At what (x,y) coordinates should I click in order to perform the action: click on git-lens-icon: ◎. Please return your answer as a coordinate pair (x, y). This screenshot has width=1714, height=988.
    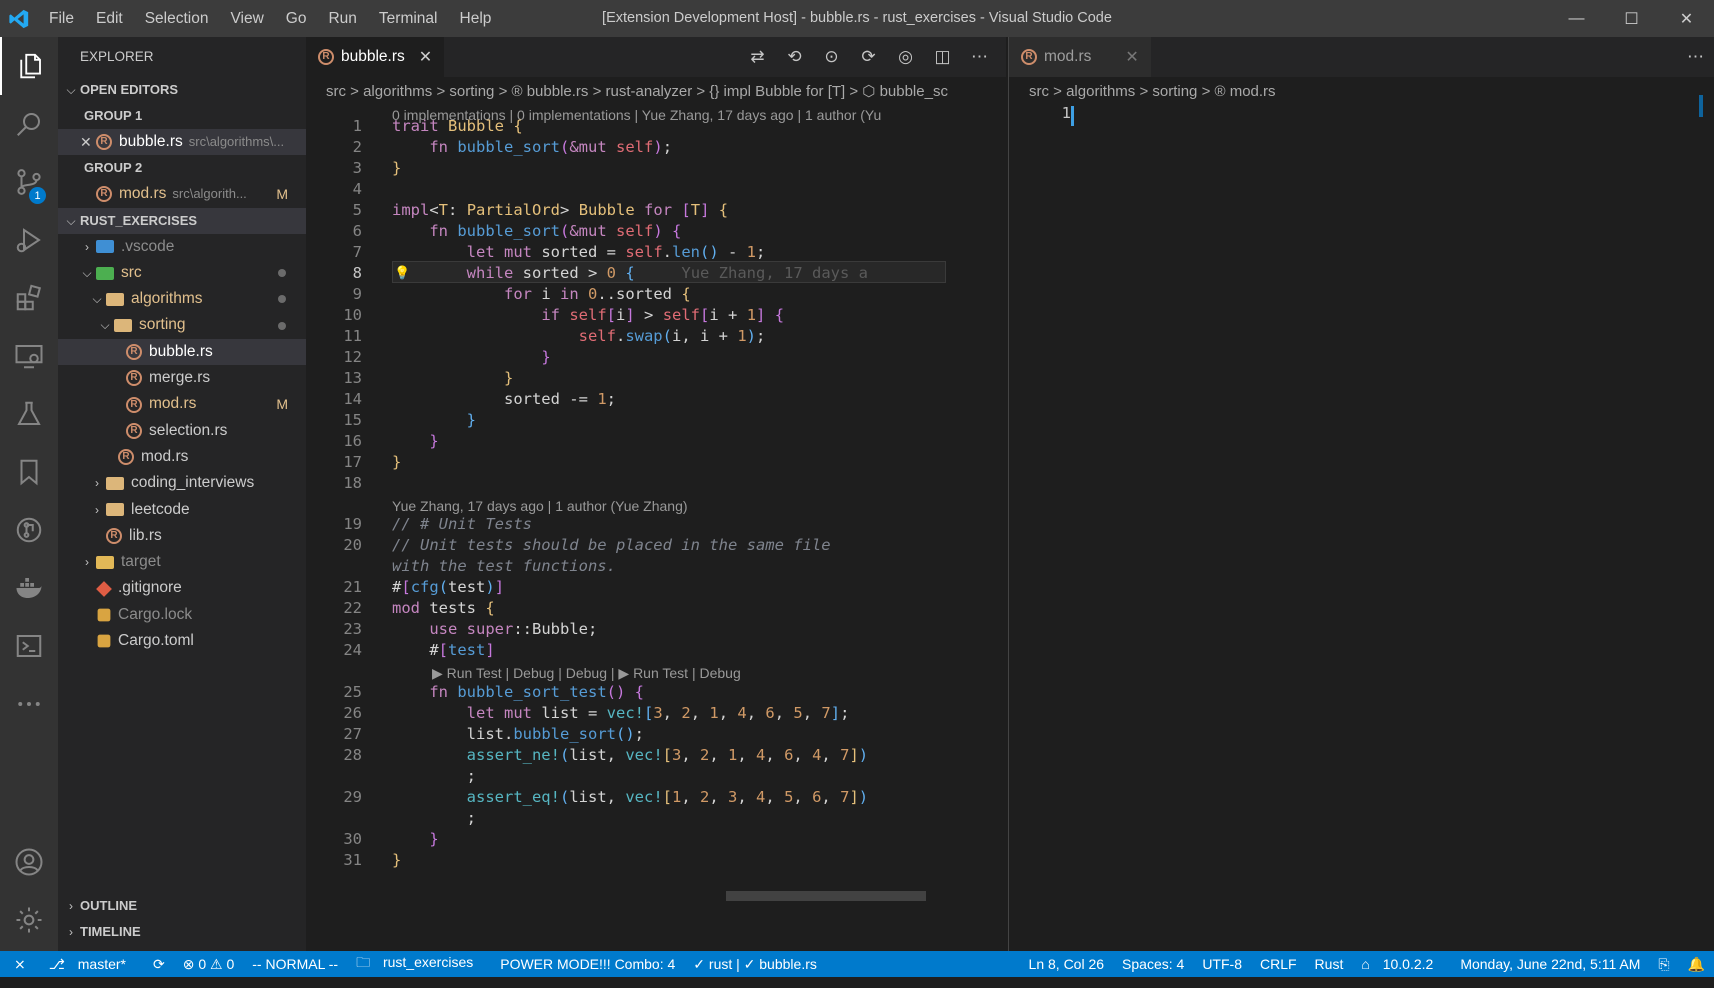
    Looking at the image, I should click on (905, 57).